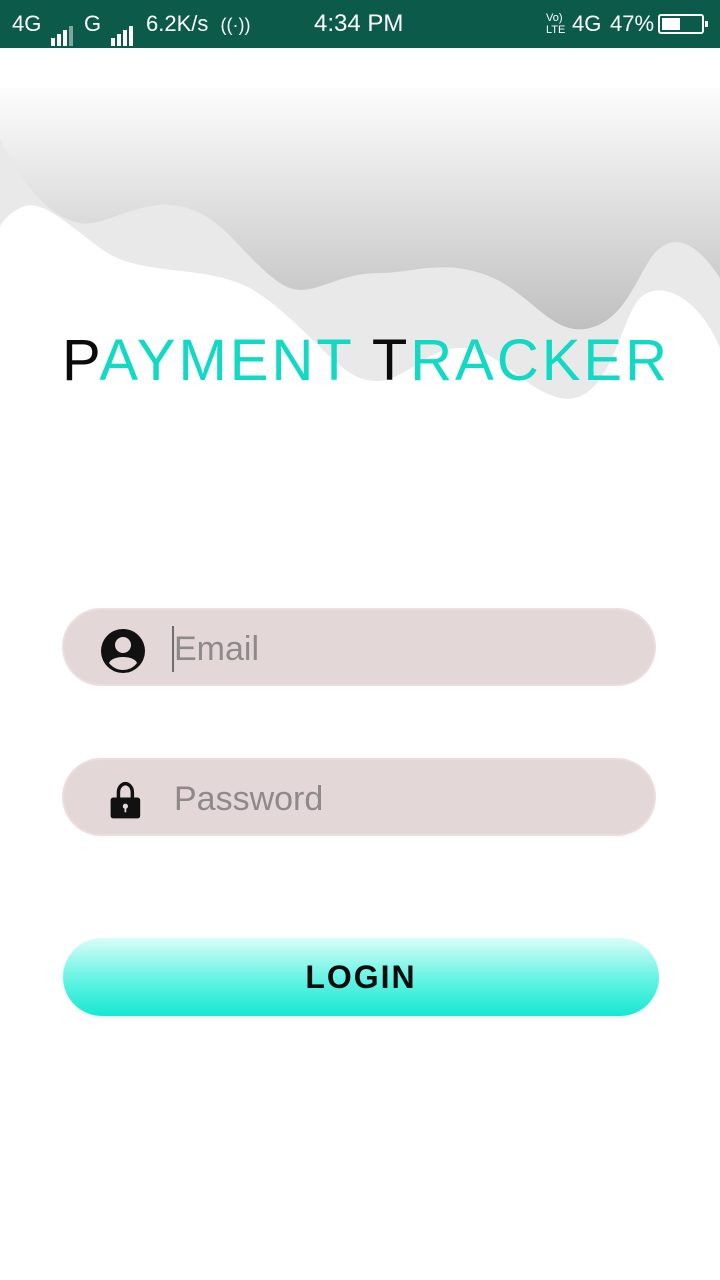  I want to click on network-type-label: G, so click(93, 23).